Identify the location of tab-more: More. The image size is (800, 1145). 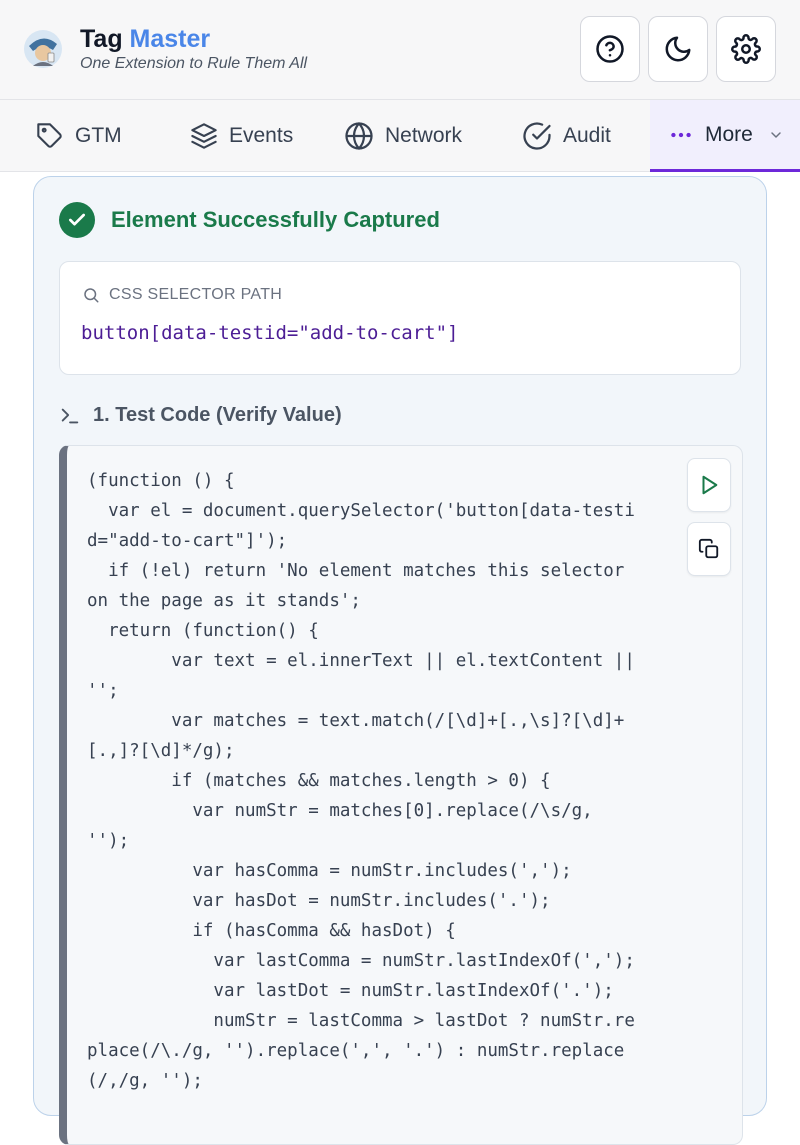
(725, 136).